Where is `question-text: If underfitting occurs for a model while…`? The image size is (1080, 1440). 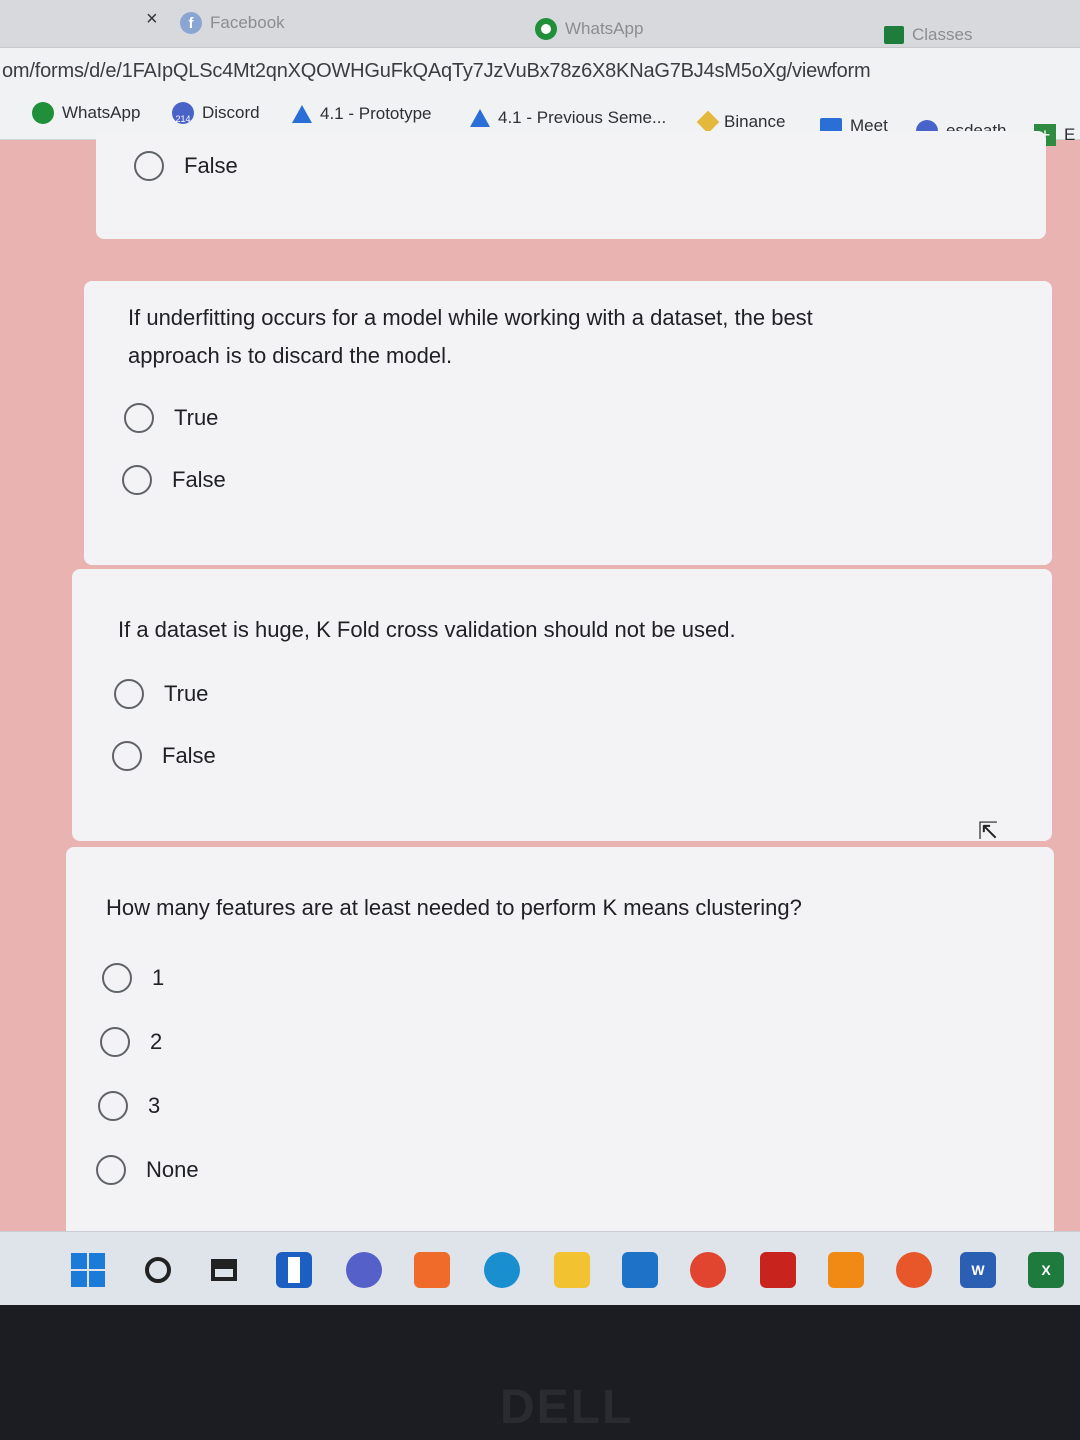
question-text: If underfitting occurs for a model while… is located at coordinates (470, 337).